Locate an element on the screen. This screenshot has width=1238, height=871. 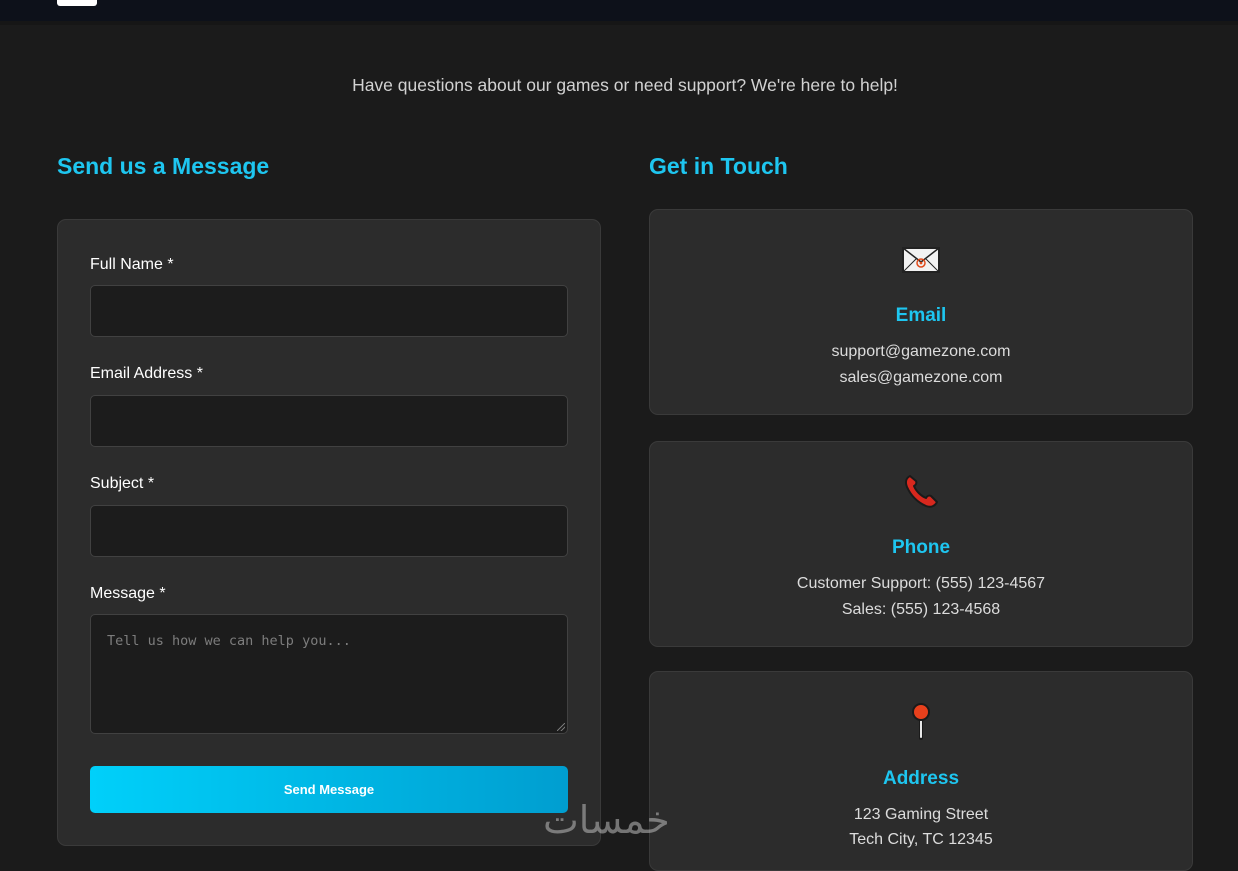
email-sales: sales@gamezone.com is located at coordinates (921, 378).